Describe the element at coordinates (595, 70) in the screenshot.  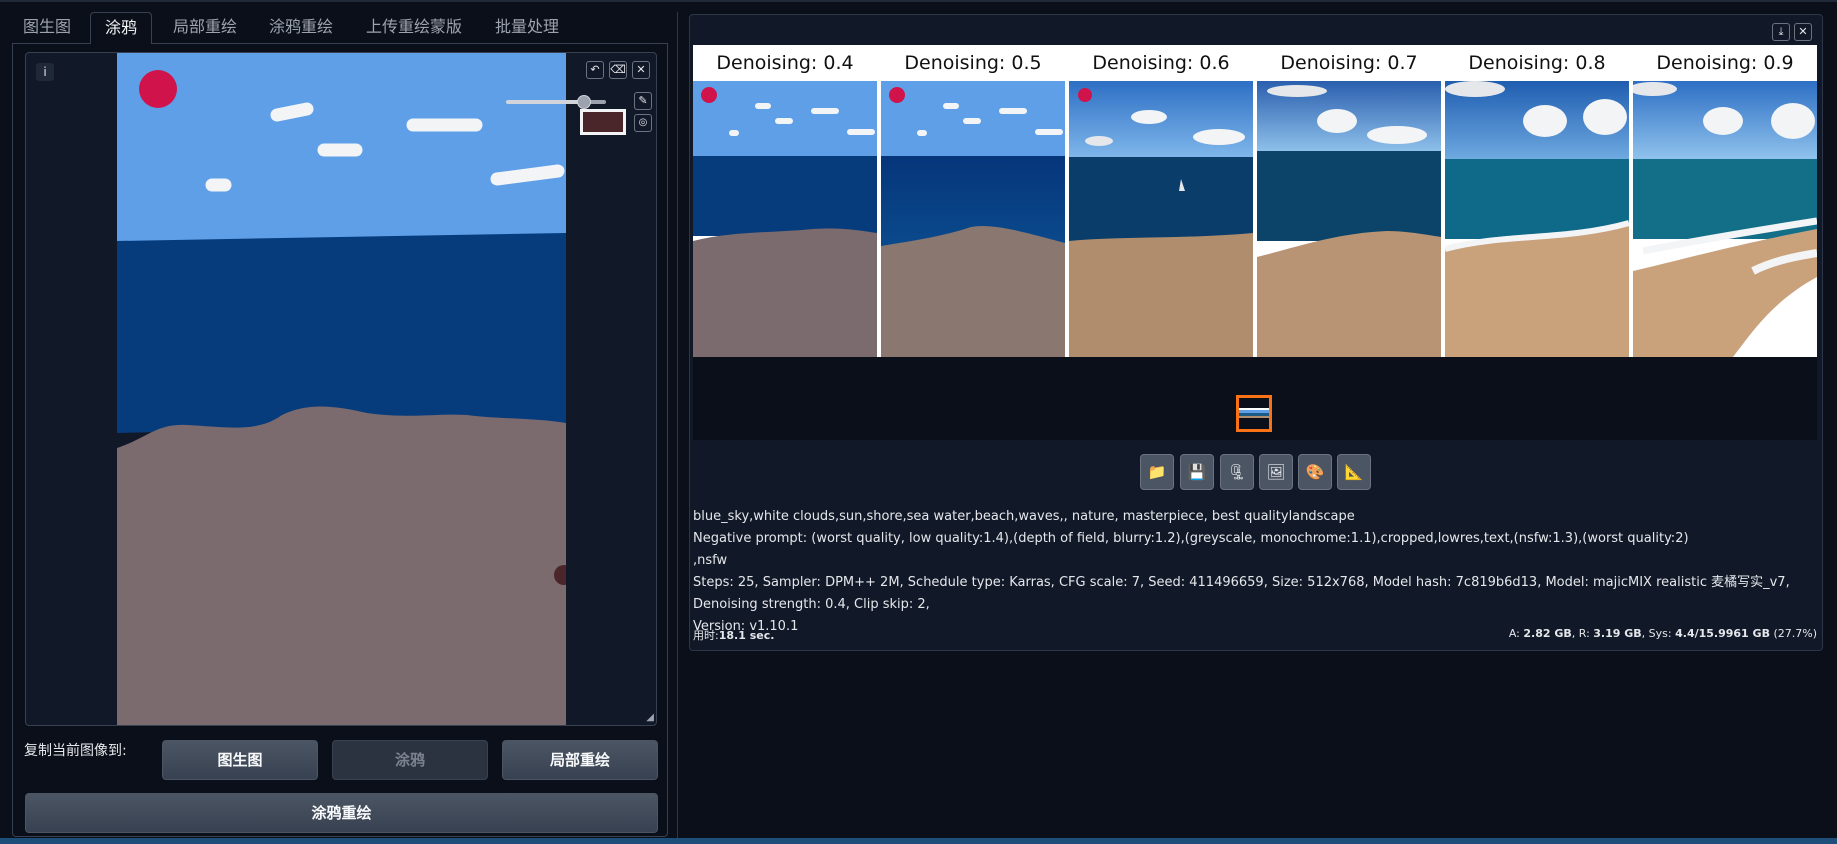
I see `undo-icon: ↶` at that location.